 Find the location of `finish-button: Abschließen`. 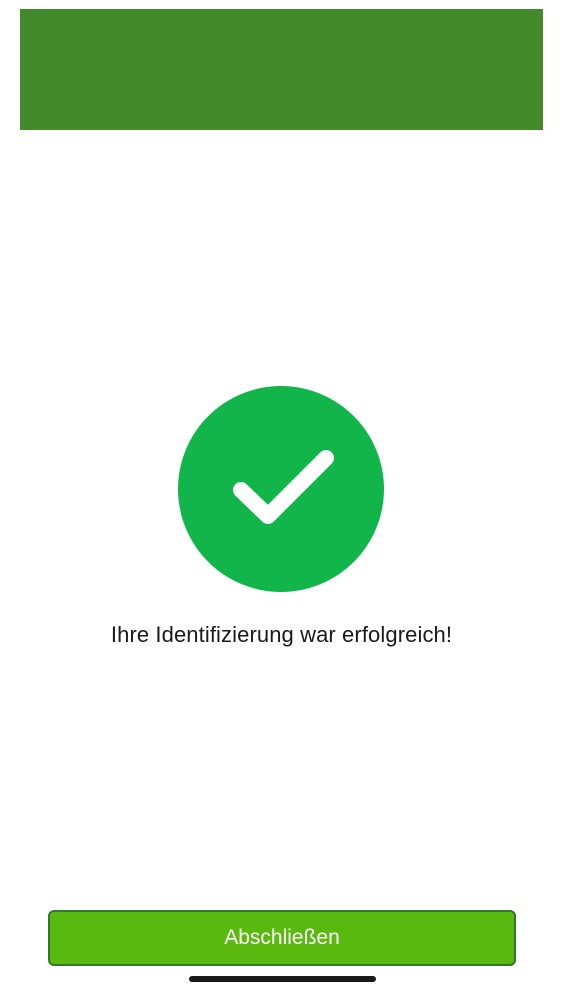

finish-button: Abschließen is located at coordinates (282, 938).